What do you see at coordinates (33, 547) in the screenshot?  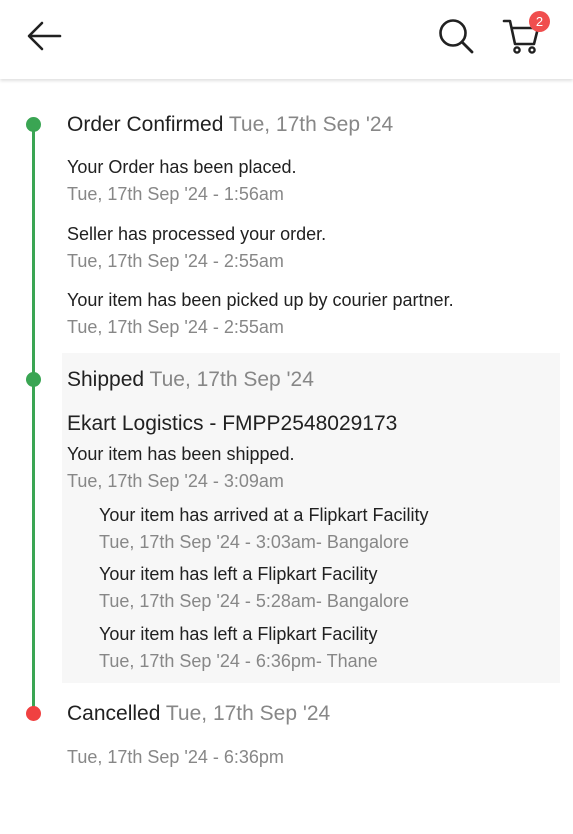 I see `timeline-line-shipped` at bounding box center [33, 547].